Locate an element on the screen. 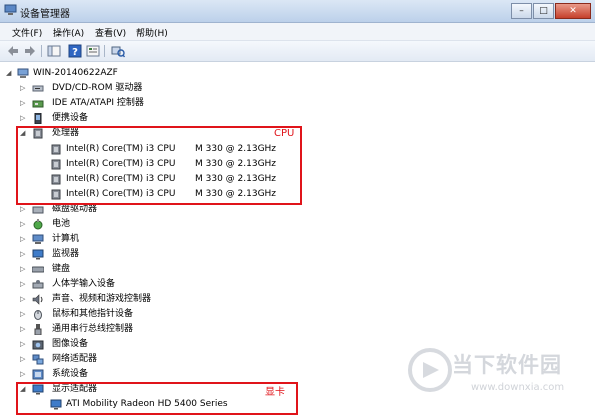 The height and width of the screenshot is (418, 595). cpu-annotation: CPU is located at coordinates (284, 133).